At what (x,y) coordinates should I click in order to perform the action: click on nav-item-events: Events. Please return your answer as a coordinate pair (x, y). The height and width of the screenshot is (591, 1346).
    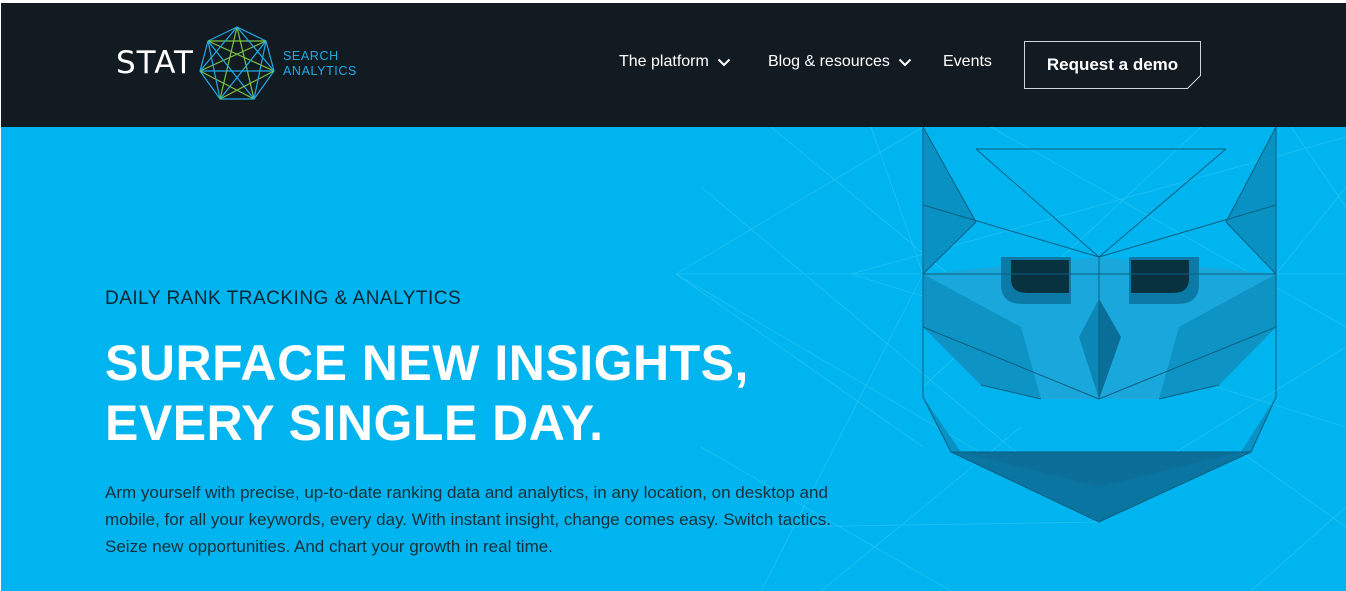
    Looking at the image, I should click on (967, 62).